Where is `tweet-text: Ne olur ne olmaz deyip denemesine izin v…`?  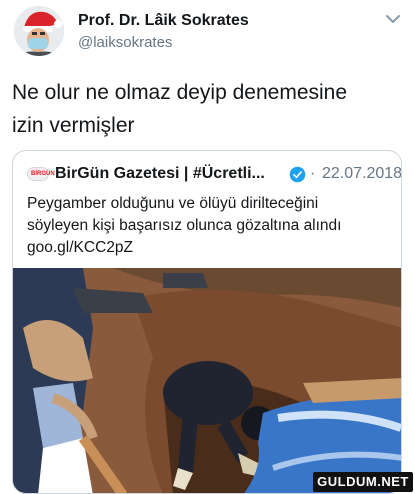 tweet-text: Ne olur ne olmaz deyip denemesine izin v… is located at coordinates (208, 109).